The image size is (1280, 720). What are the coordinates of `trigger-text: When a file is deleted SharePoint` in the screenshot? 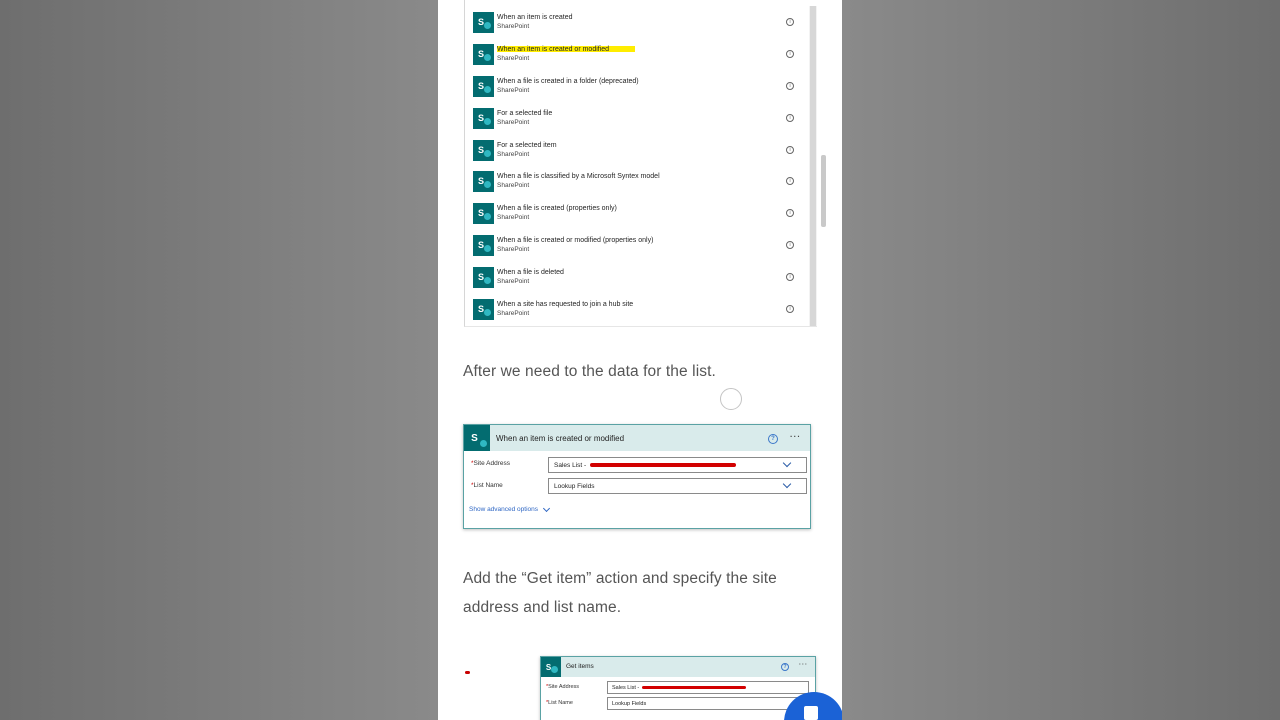 It's located at (530, 277).